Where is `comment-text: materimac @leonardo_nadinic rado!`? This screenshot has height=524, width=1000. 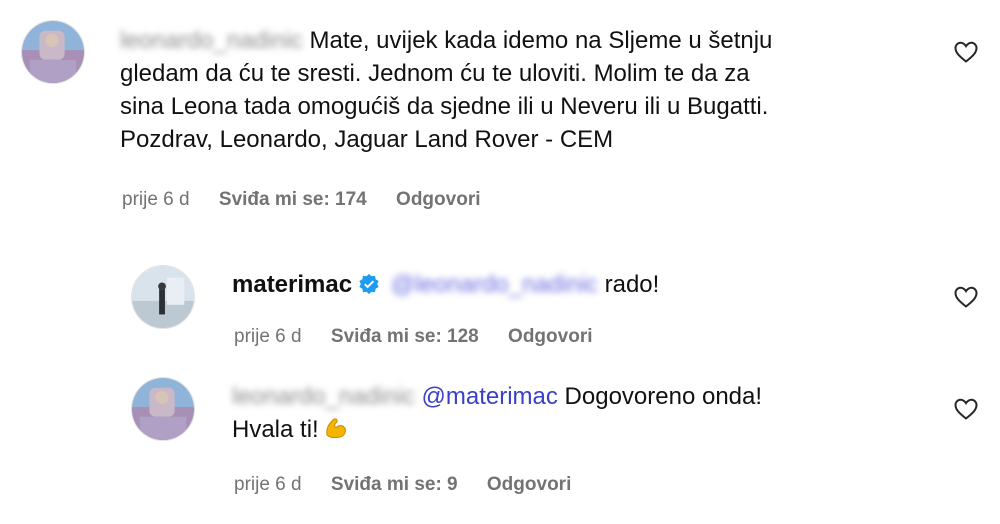 comment-text: materimac @leonardo_nadinic rado! is located at coordinates (582, 284).